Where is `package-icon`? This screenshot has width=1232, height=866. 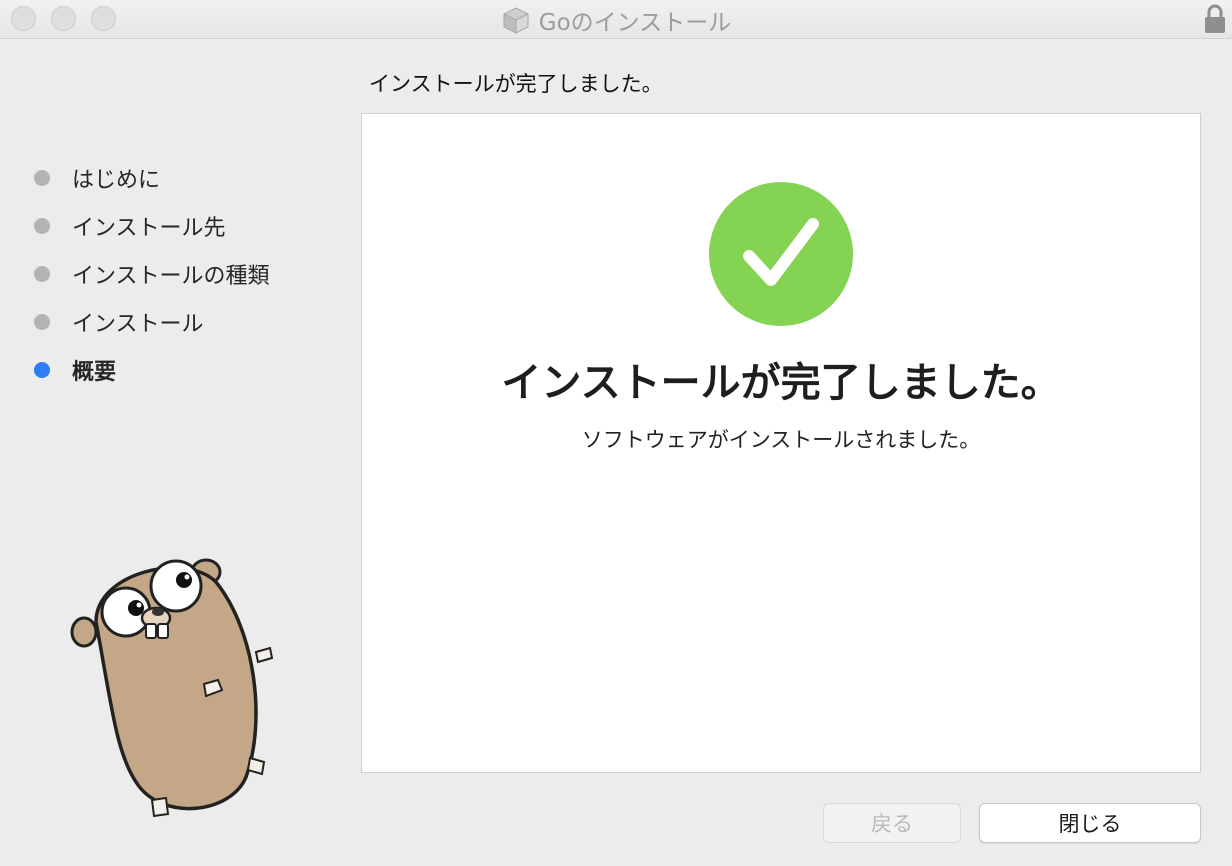 package-icon is located at coordinates (515, 20).